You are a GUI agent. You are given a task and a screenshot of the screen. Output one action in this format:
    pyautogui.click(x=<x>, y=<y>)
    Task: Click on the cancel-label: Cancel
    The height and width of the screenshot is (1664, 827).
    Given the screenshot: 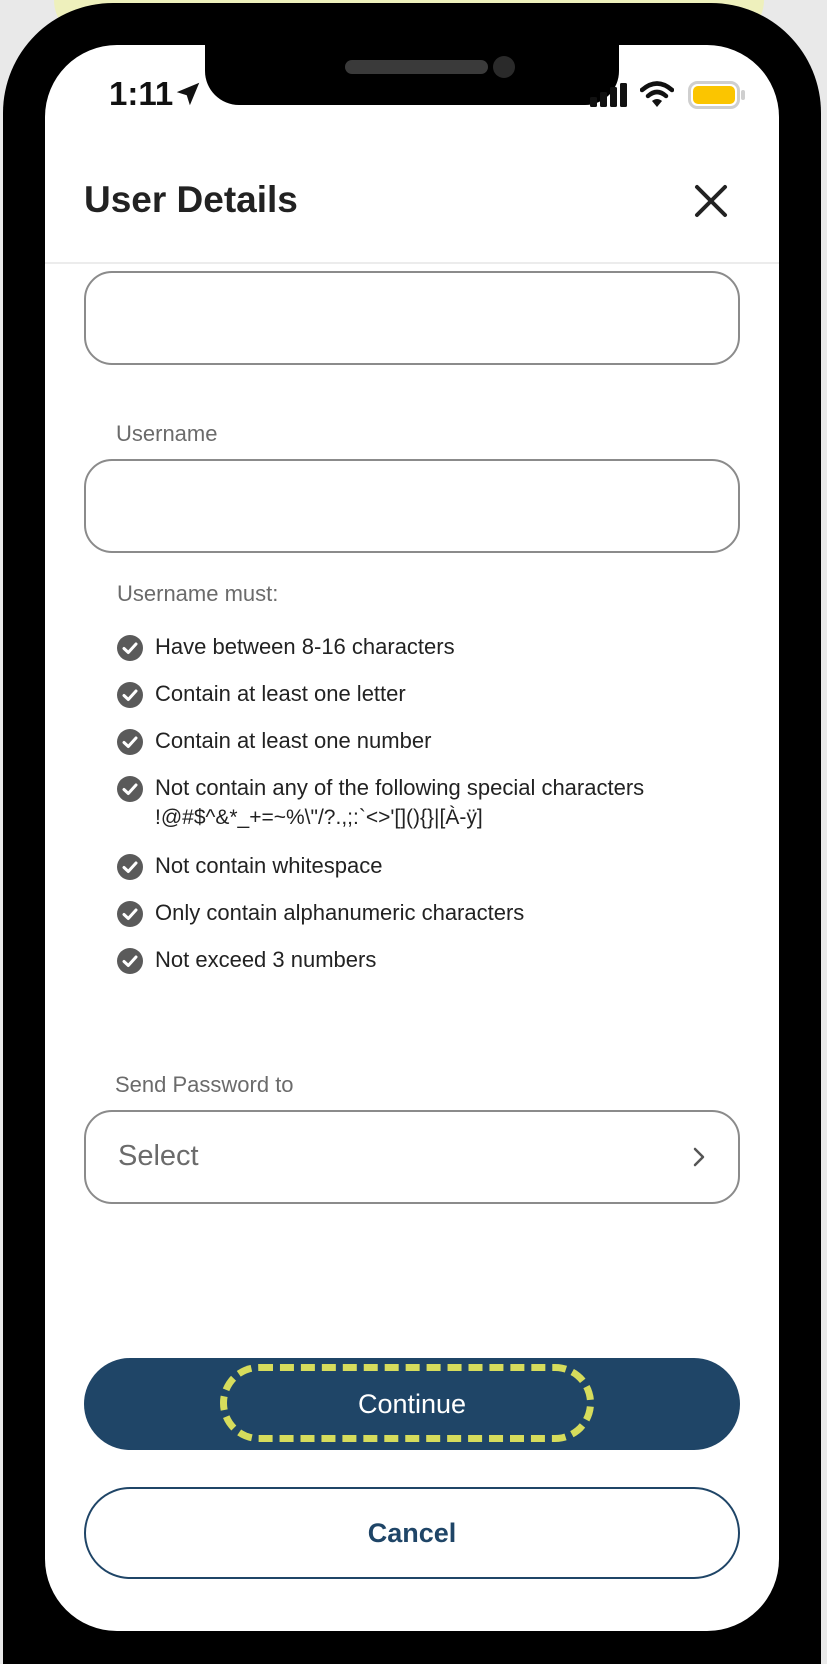 What is the action you would take?
    pyautogui.click(x=412, y=1533)
    